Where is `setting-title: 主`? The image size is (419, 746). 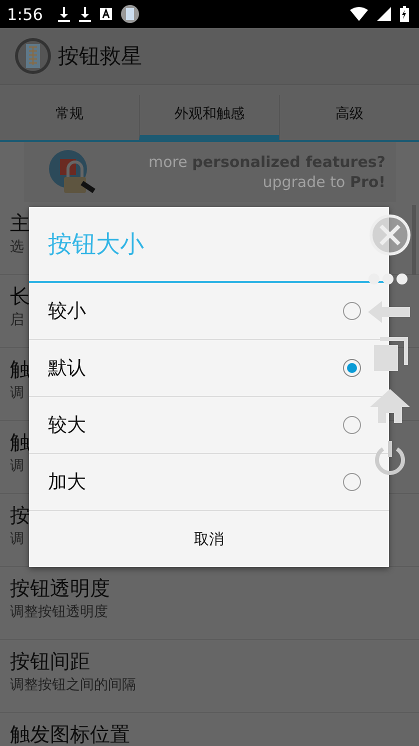 setting-title: 主 is located at coordinates (20, 223).